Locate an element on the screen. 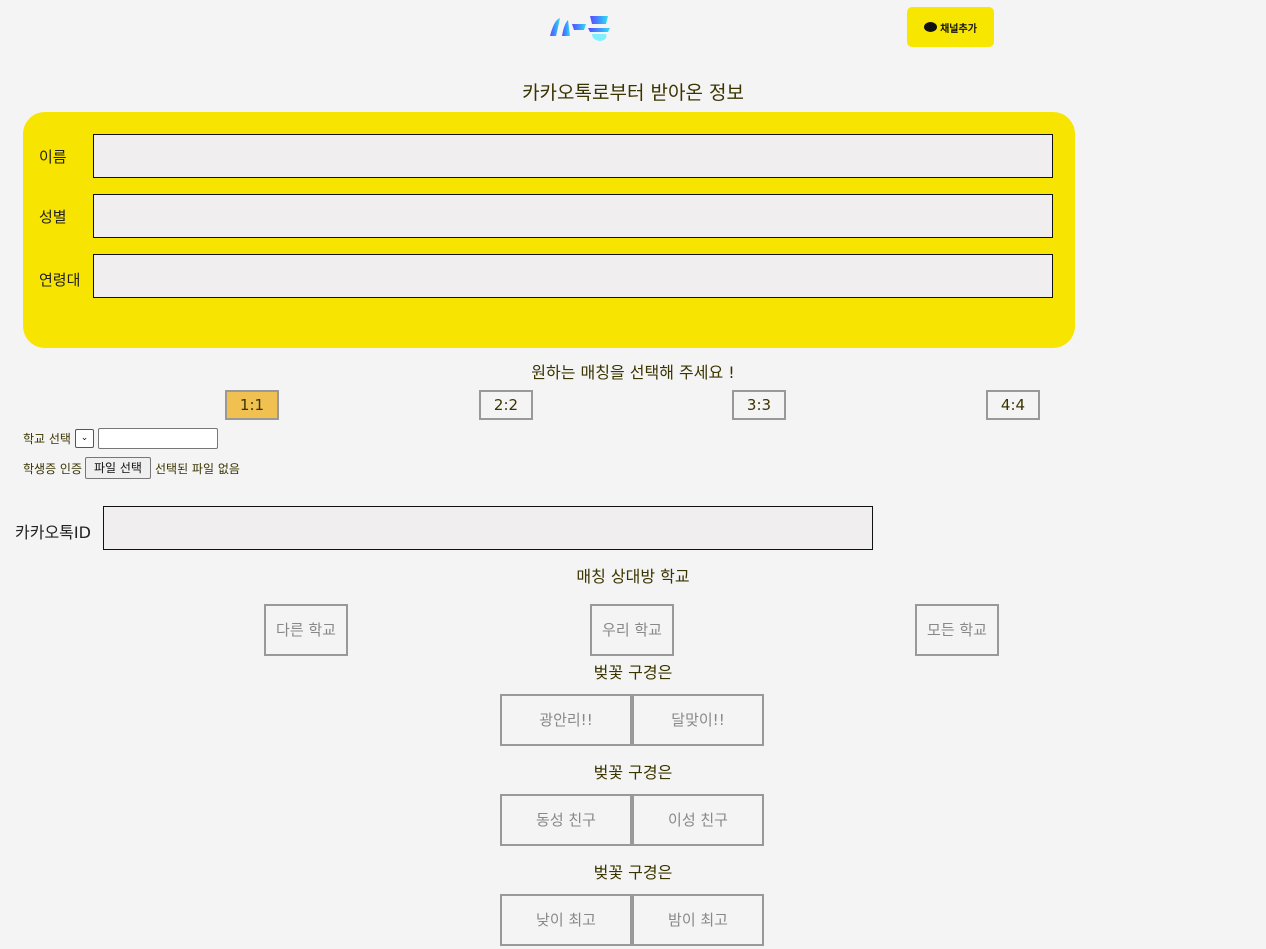  school-select-label: 학교 선택 is located at coordinates (47, 439).